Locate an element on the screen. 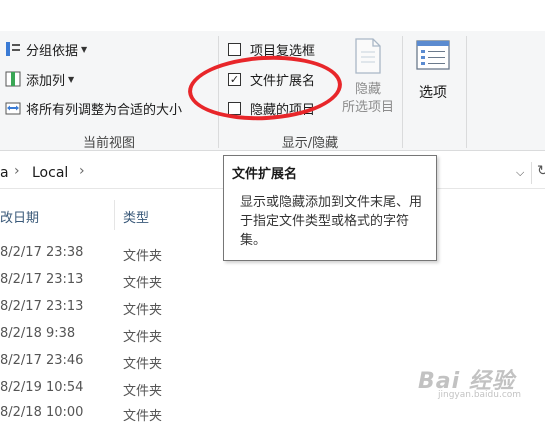 This screenshot has height=424, width=545. address-divider is located at coordinates (531, 173).